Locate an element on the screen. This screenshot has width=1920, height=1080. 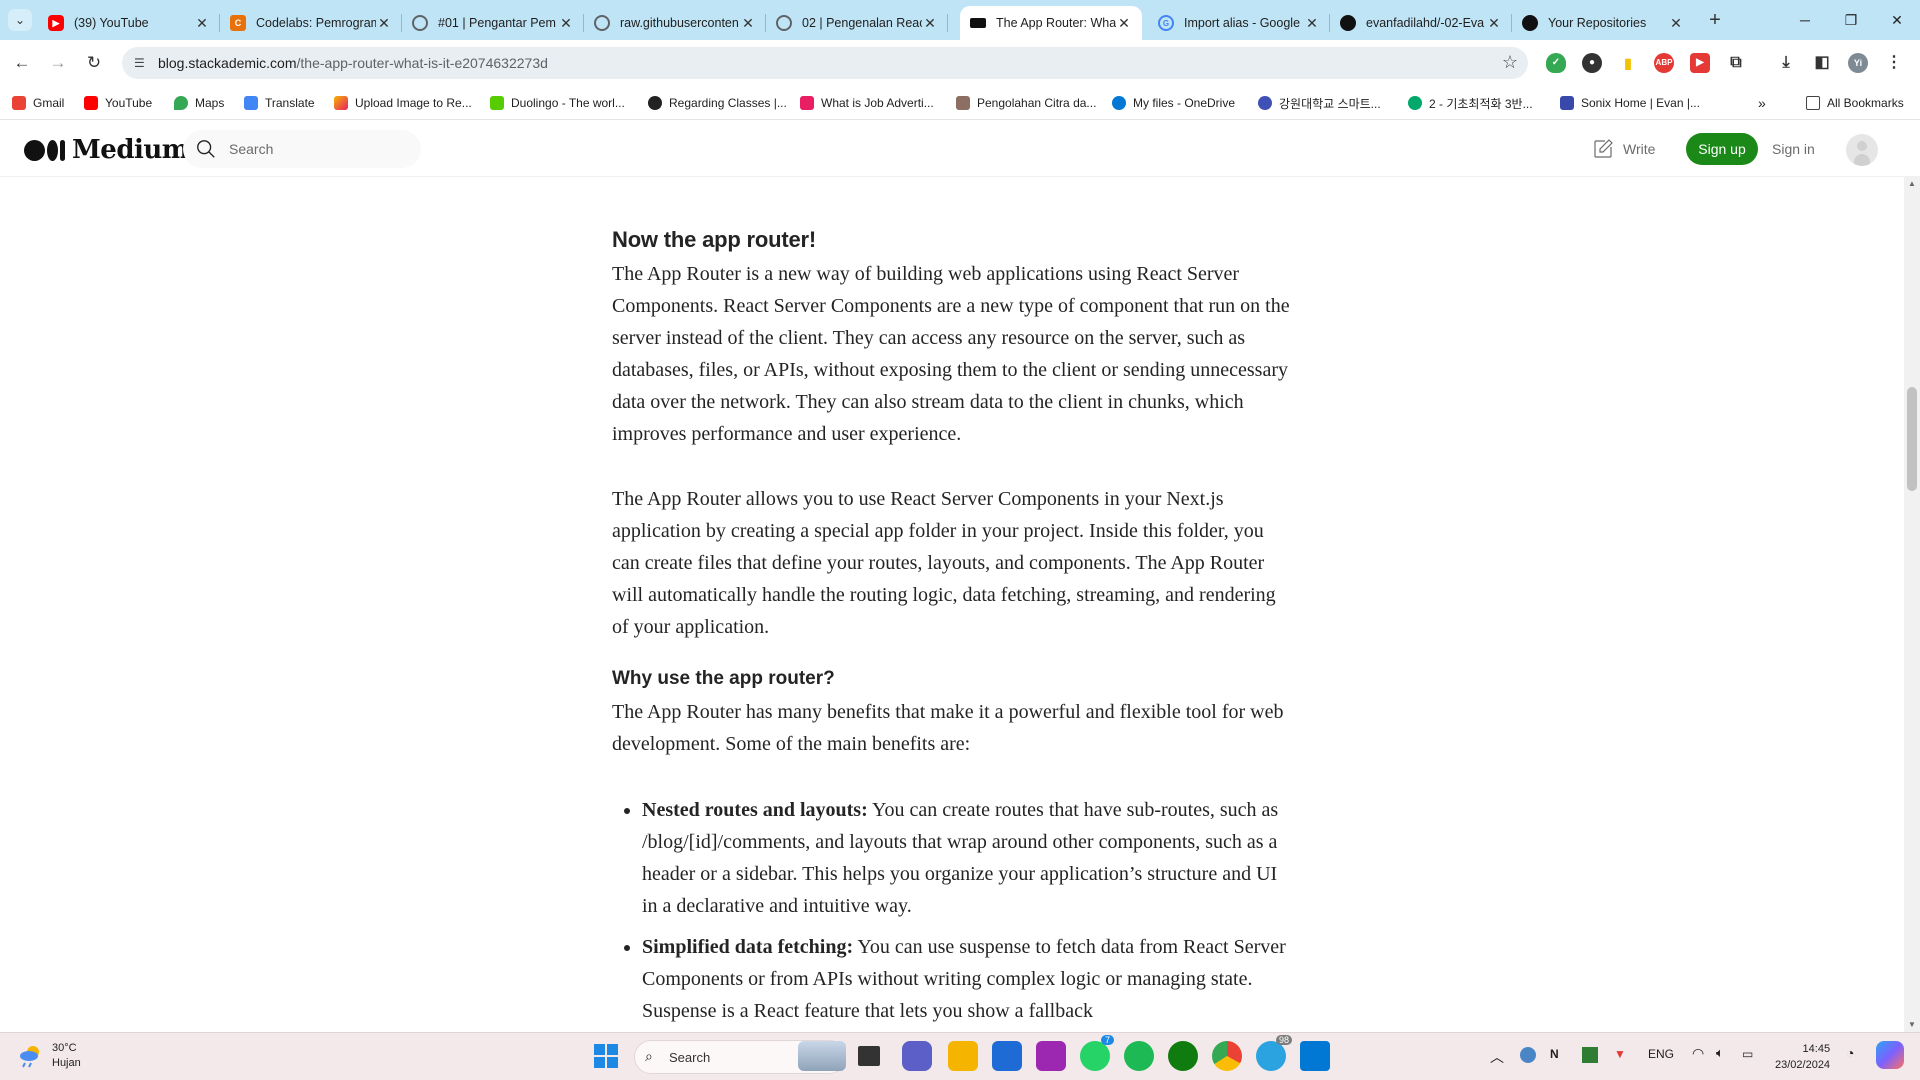
tab-raw-github: raw.githubuserconten ✕ is located at coordinates (675, 23).